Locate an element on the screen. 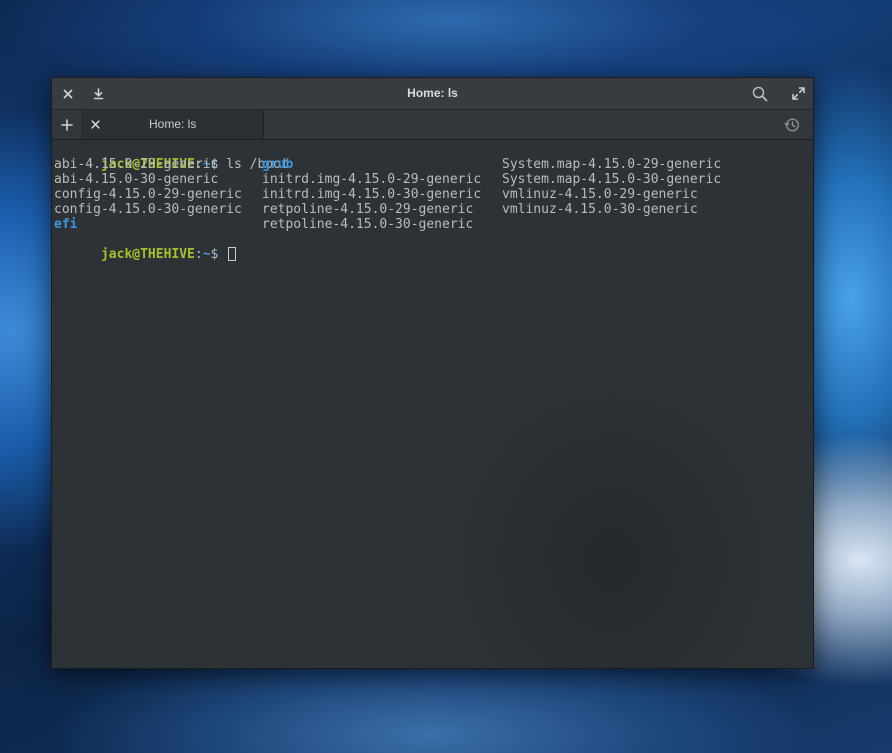 This screenshot has width=892, height=753. file-entry: config-4.15.0-30-generic is located at coordinates (148, 209).